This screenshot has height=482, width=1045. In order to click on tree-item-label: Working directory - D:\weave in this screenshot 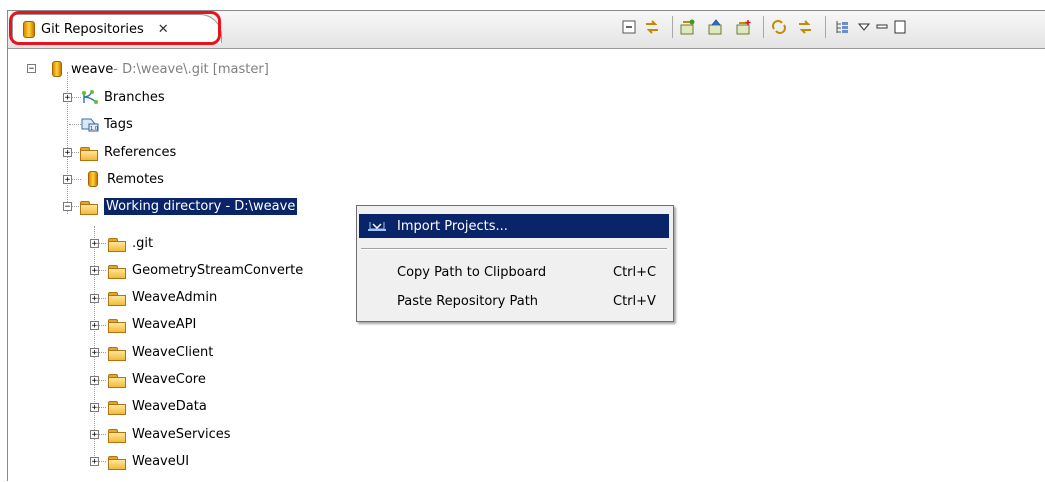, I will do `click(201, 206)`.